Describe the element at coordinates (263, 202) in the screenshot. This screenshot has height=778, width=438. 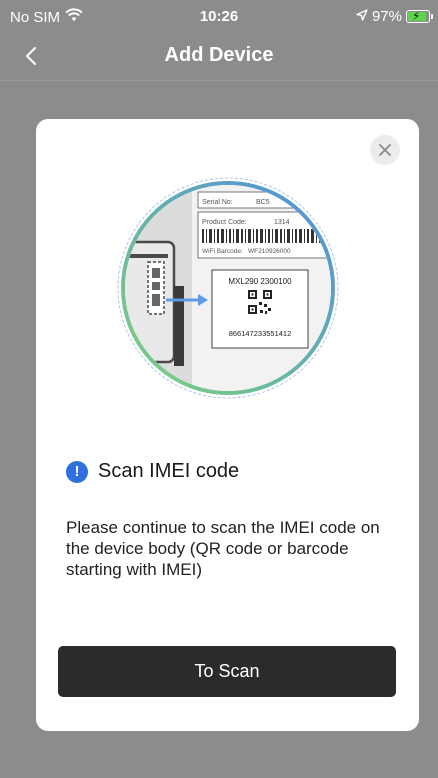
I see `serial-value: BC5` at that location.